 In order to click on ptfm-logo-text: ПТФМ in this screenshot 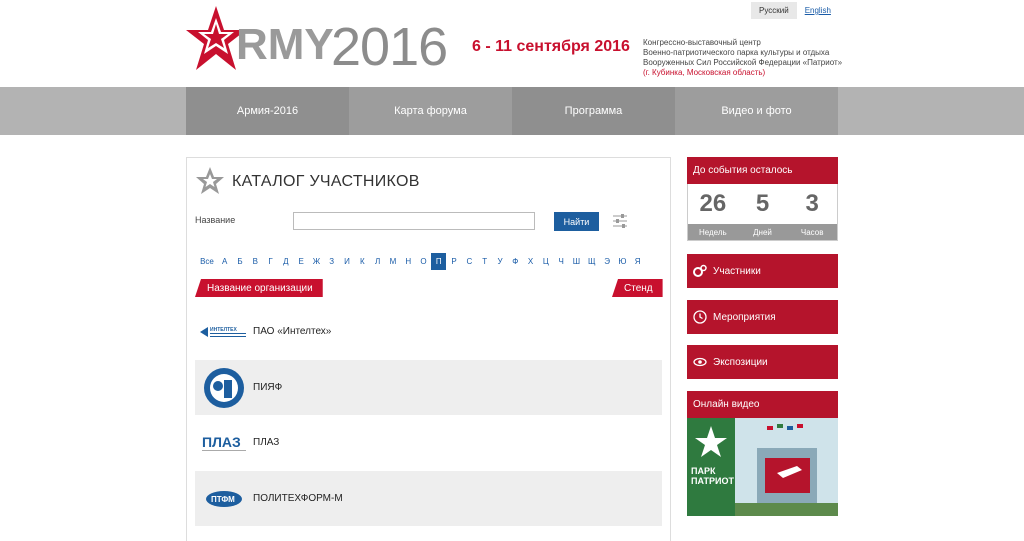, I will do `click(223, 499)`.